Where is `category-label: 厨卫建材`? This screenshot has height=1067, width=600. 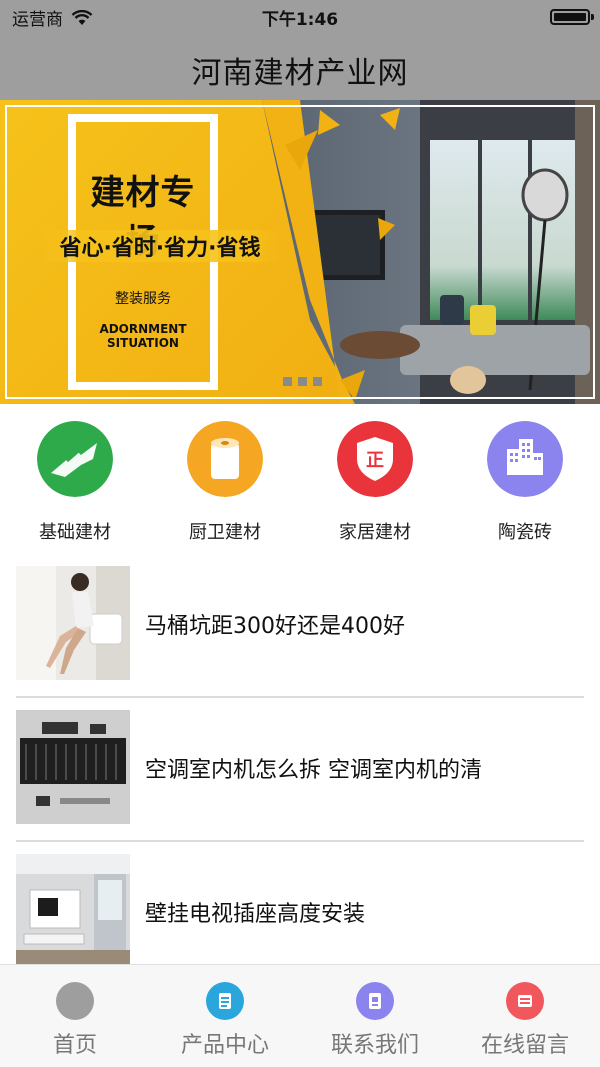
category-label: 厨卫建材 is located at coordinates (225, 532).